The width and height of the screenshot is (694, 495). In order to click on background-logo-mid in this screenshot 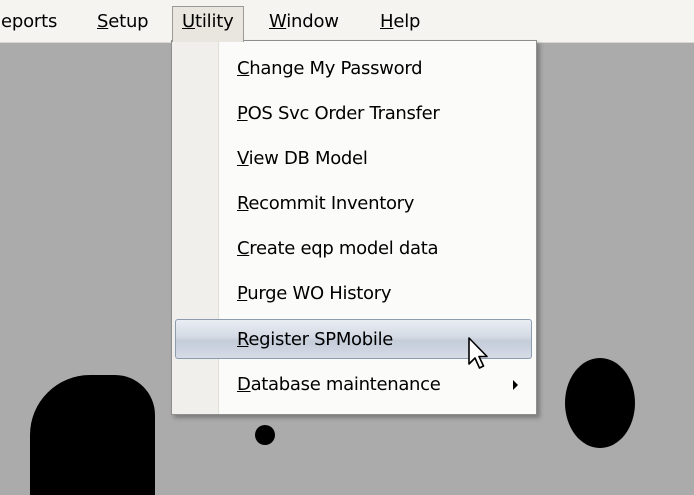, I will do `click(265, 435)`.